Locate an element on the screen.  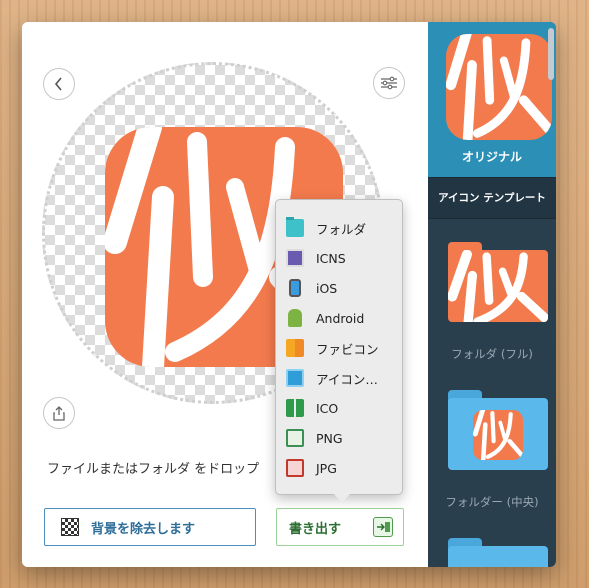
menu-item-label: JPG is located at coordinates (326, 468).